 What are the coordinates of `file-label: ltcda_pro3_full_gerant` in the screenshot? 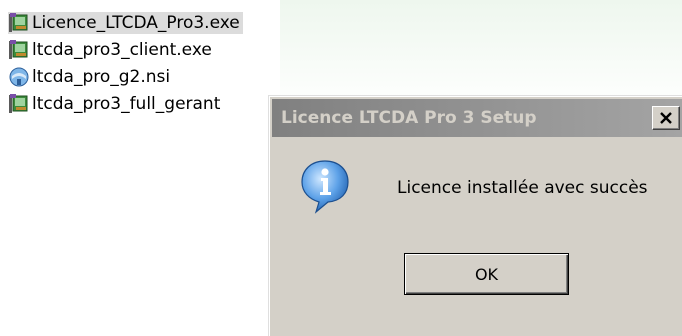 It's located at (126, 104).